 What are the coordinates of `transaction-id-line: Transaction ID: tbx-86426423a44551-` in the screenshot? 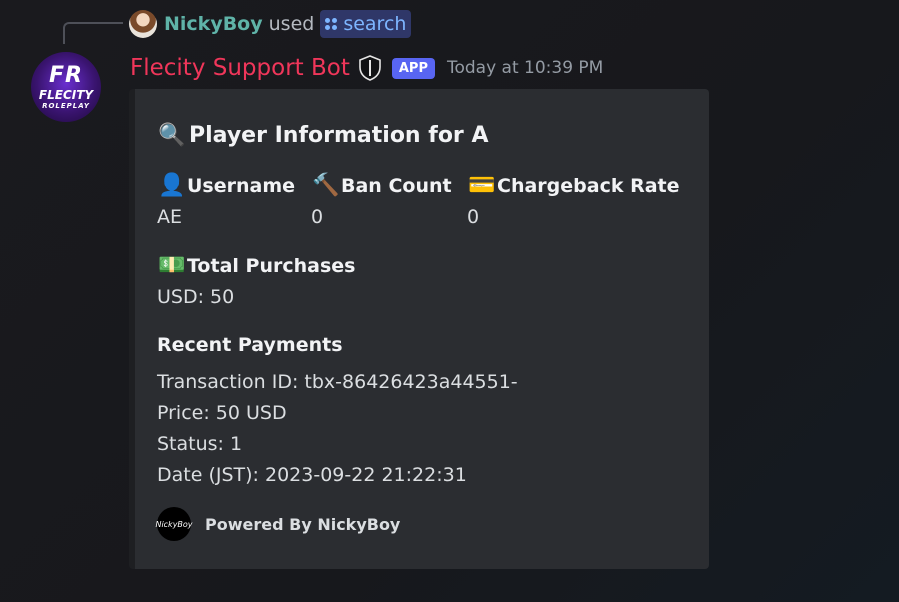 It's located at (337, 382).